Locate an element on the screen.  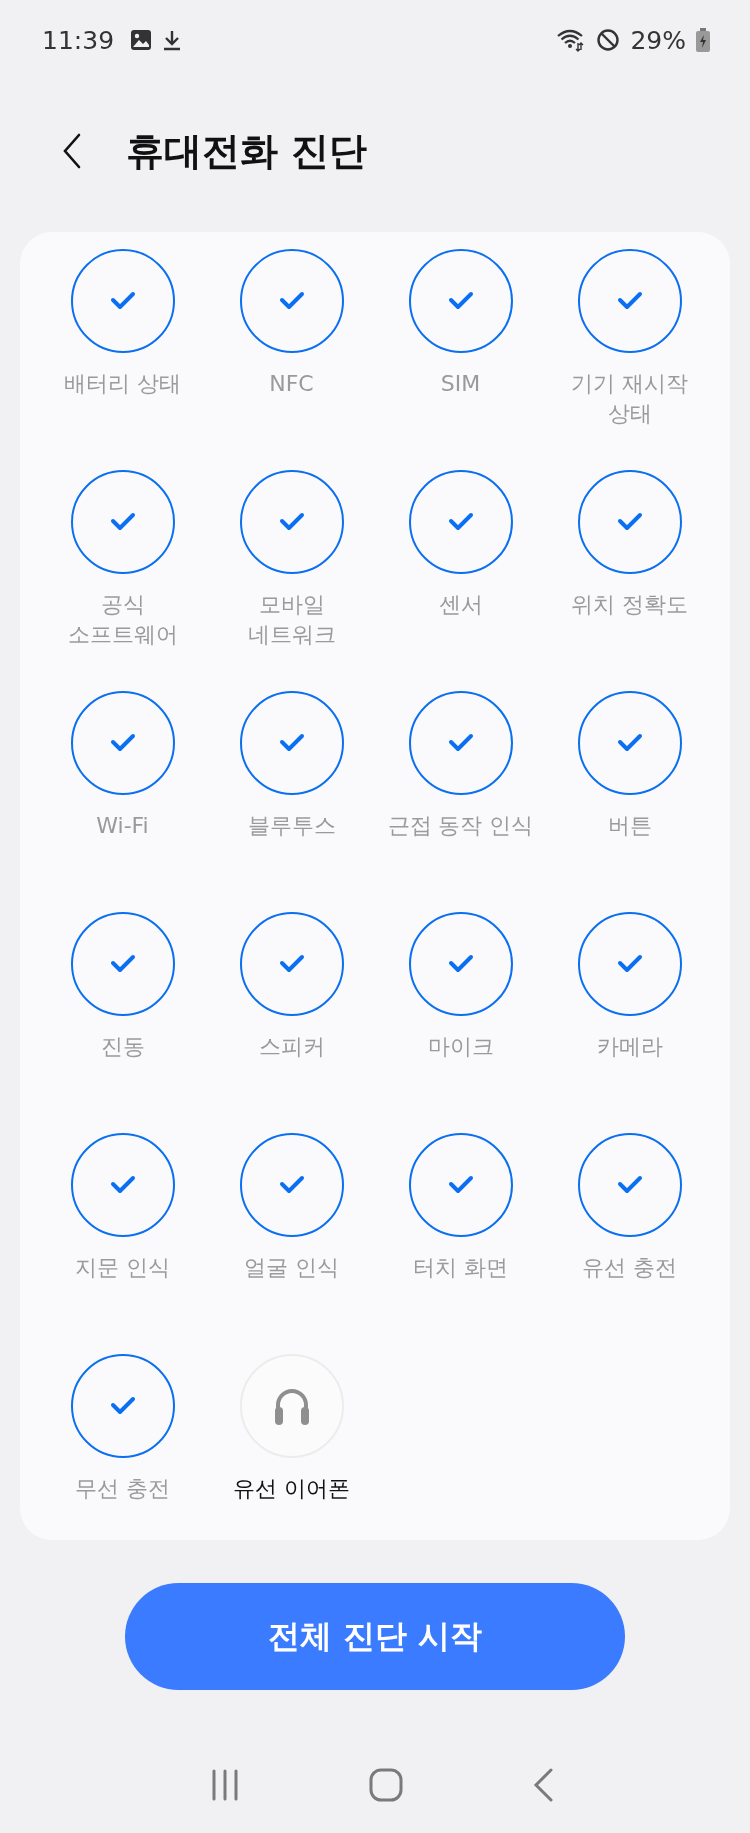
test-label: 기기 재시작 상태 is located at coordinates (629, 399).